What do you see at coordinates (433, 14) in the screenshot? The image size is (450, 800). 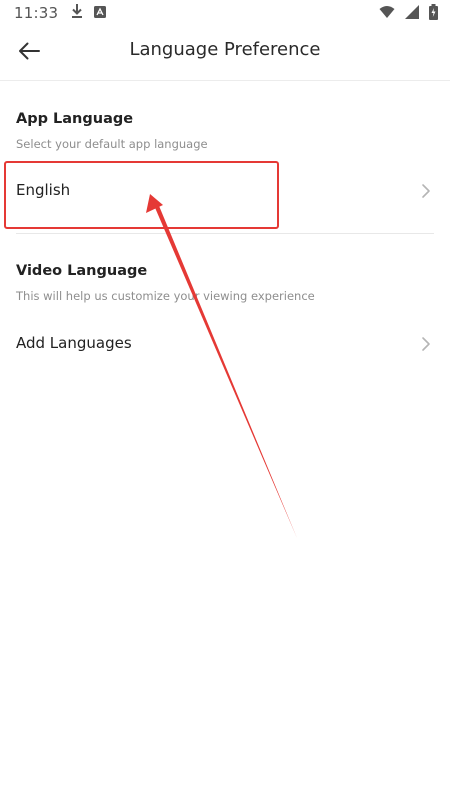 I see `battery-icon` at bounding box center [433, 14].